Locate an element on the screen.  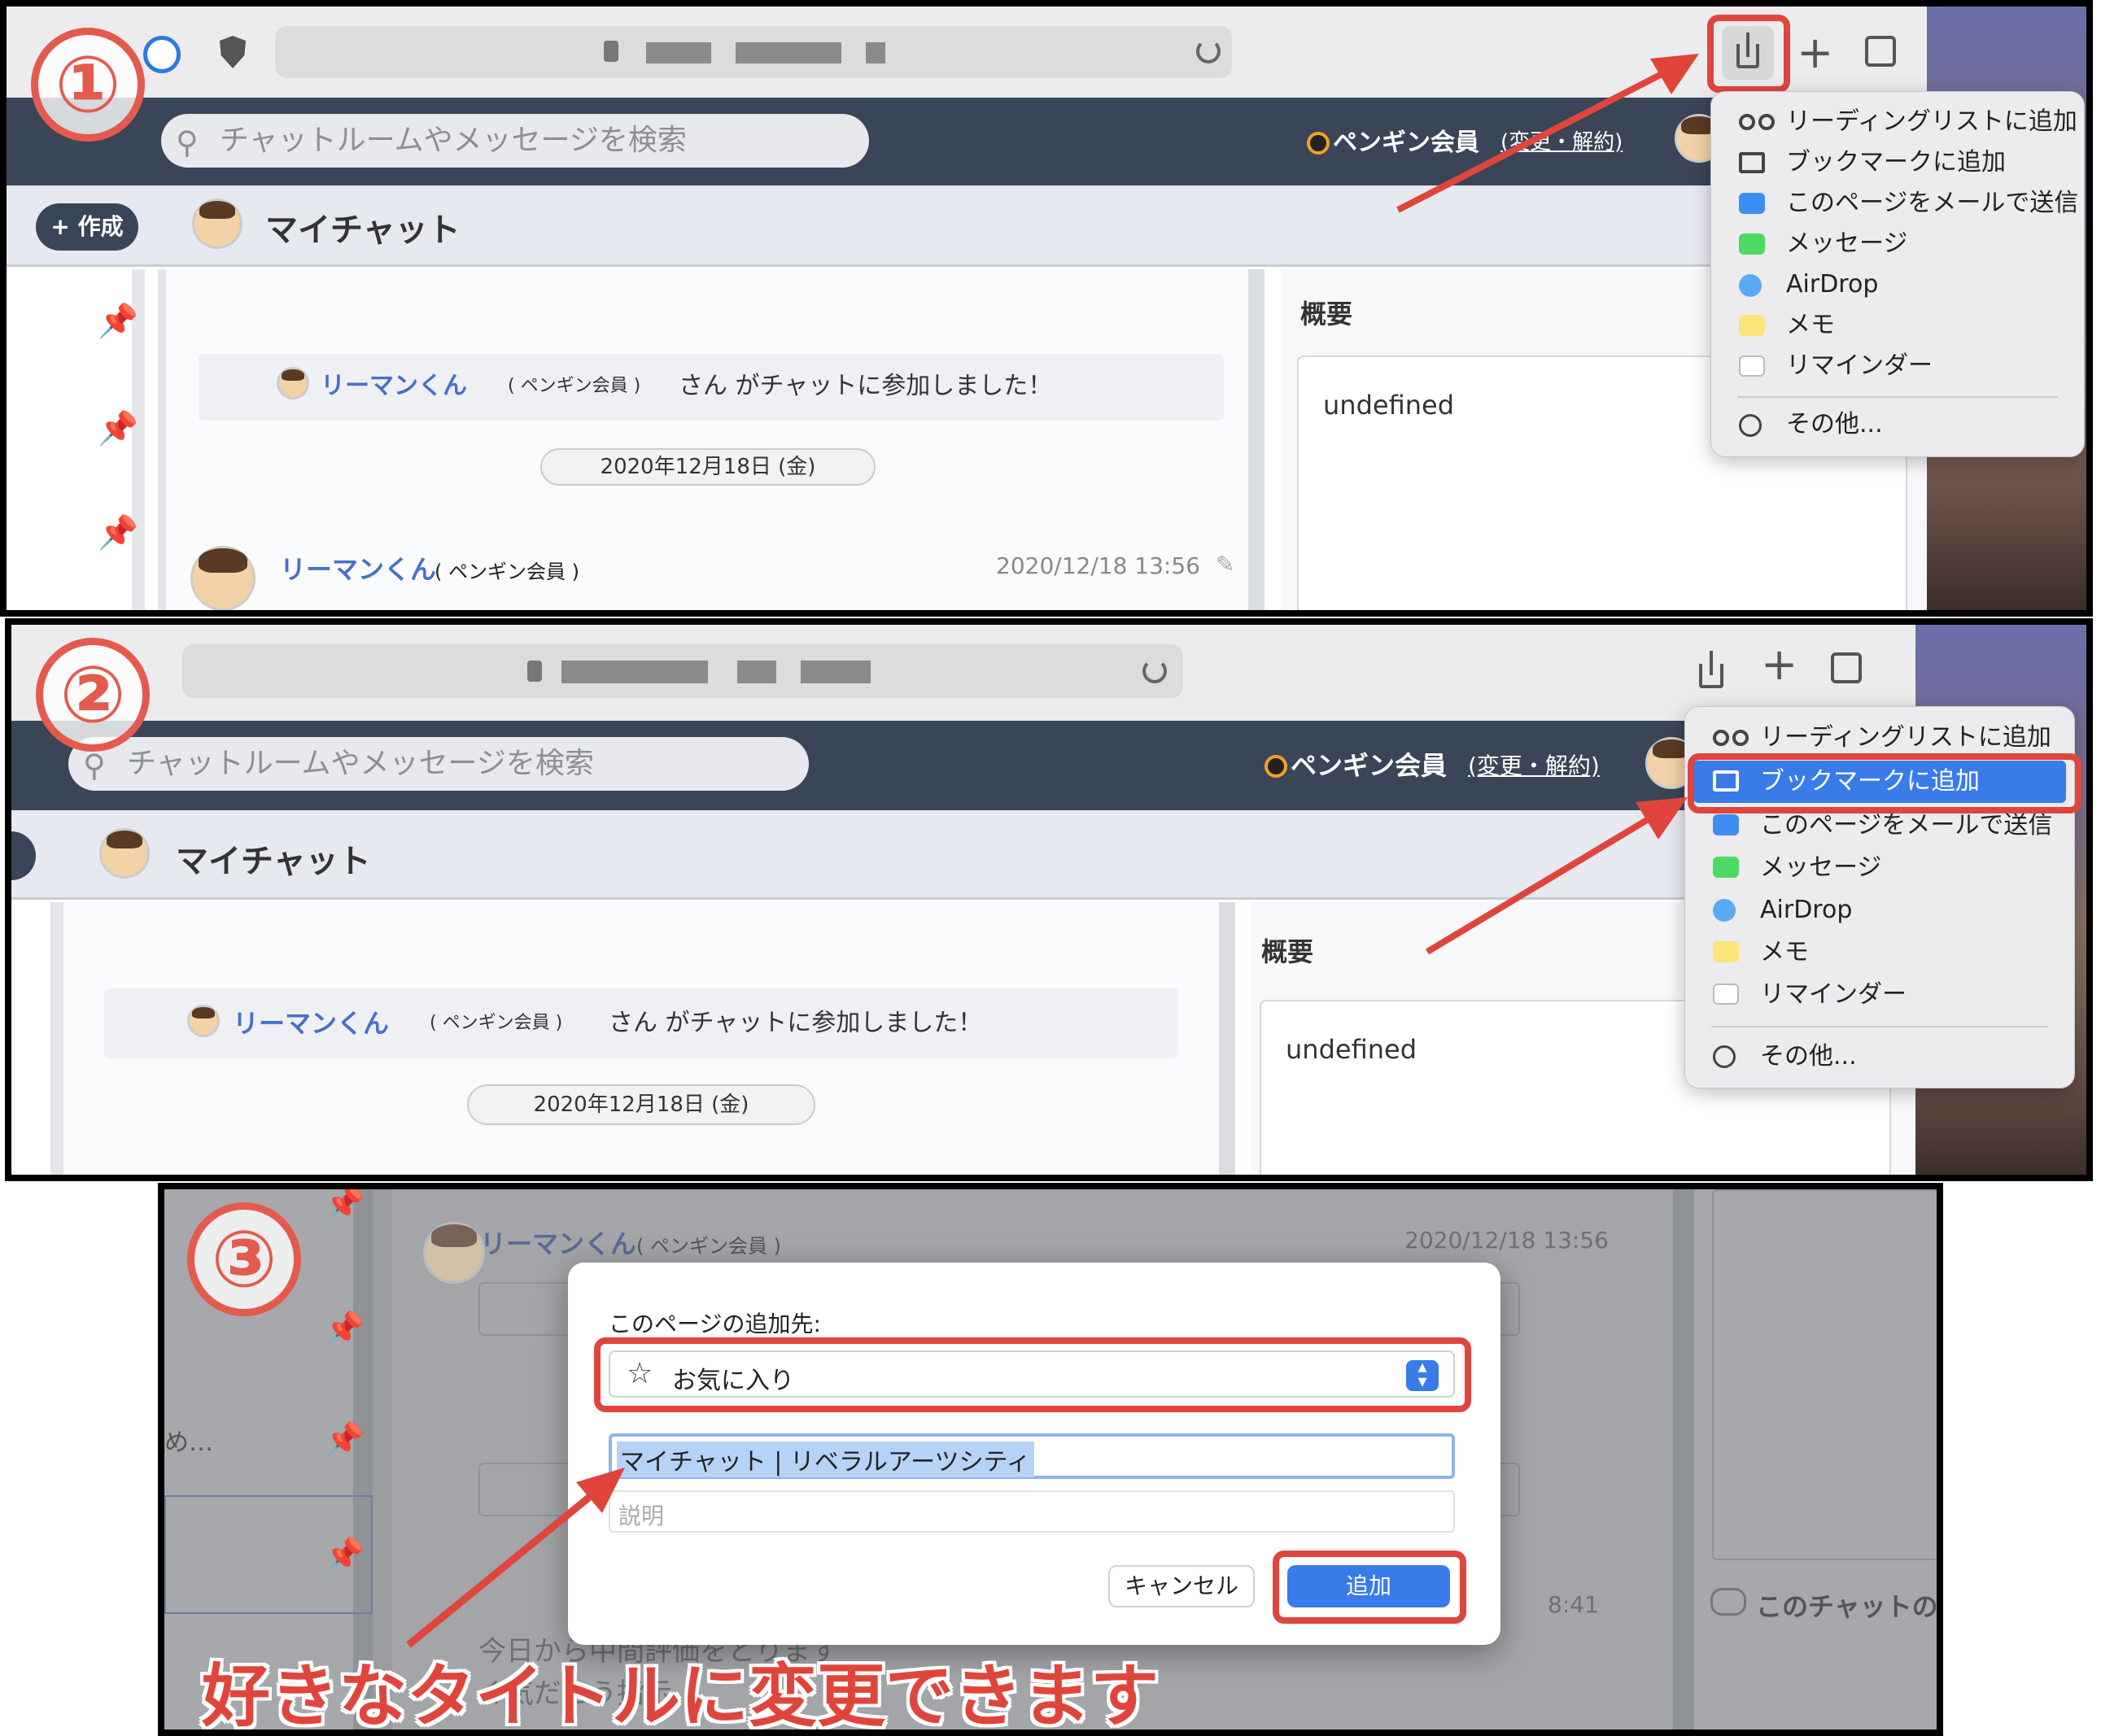
callout-text: 好きなタイトルに変更できます is located at coordinates (681, 1696).